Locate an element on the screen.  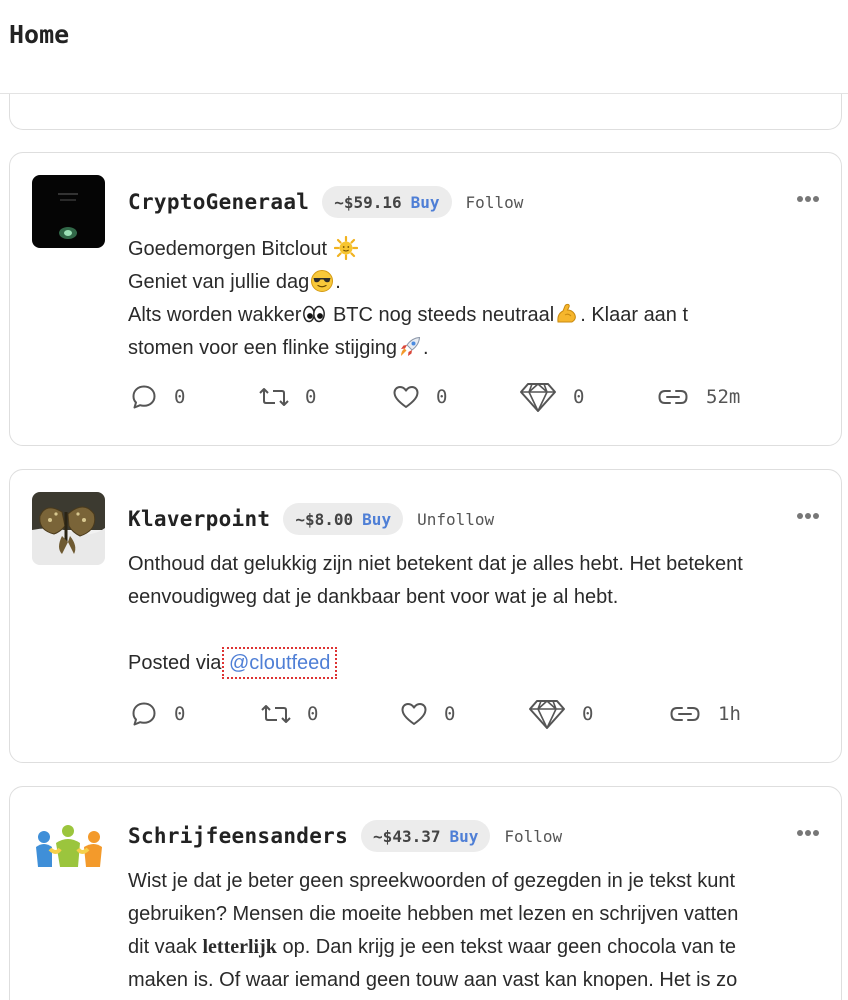
copy-link-action: 1h is located at coordinates (704, 714).